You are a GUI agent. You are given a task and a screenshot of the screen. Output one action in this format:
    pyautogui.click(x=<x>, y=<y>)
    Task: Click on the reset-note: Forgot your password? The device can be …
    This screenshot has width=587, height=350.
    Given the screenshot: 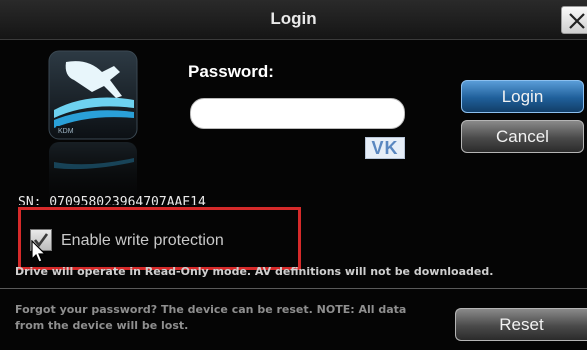 What is the action you would take?
    pyautogui.click(x=211, y=317)
    